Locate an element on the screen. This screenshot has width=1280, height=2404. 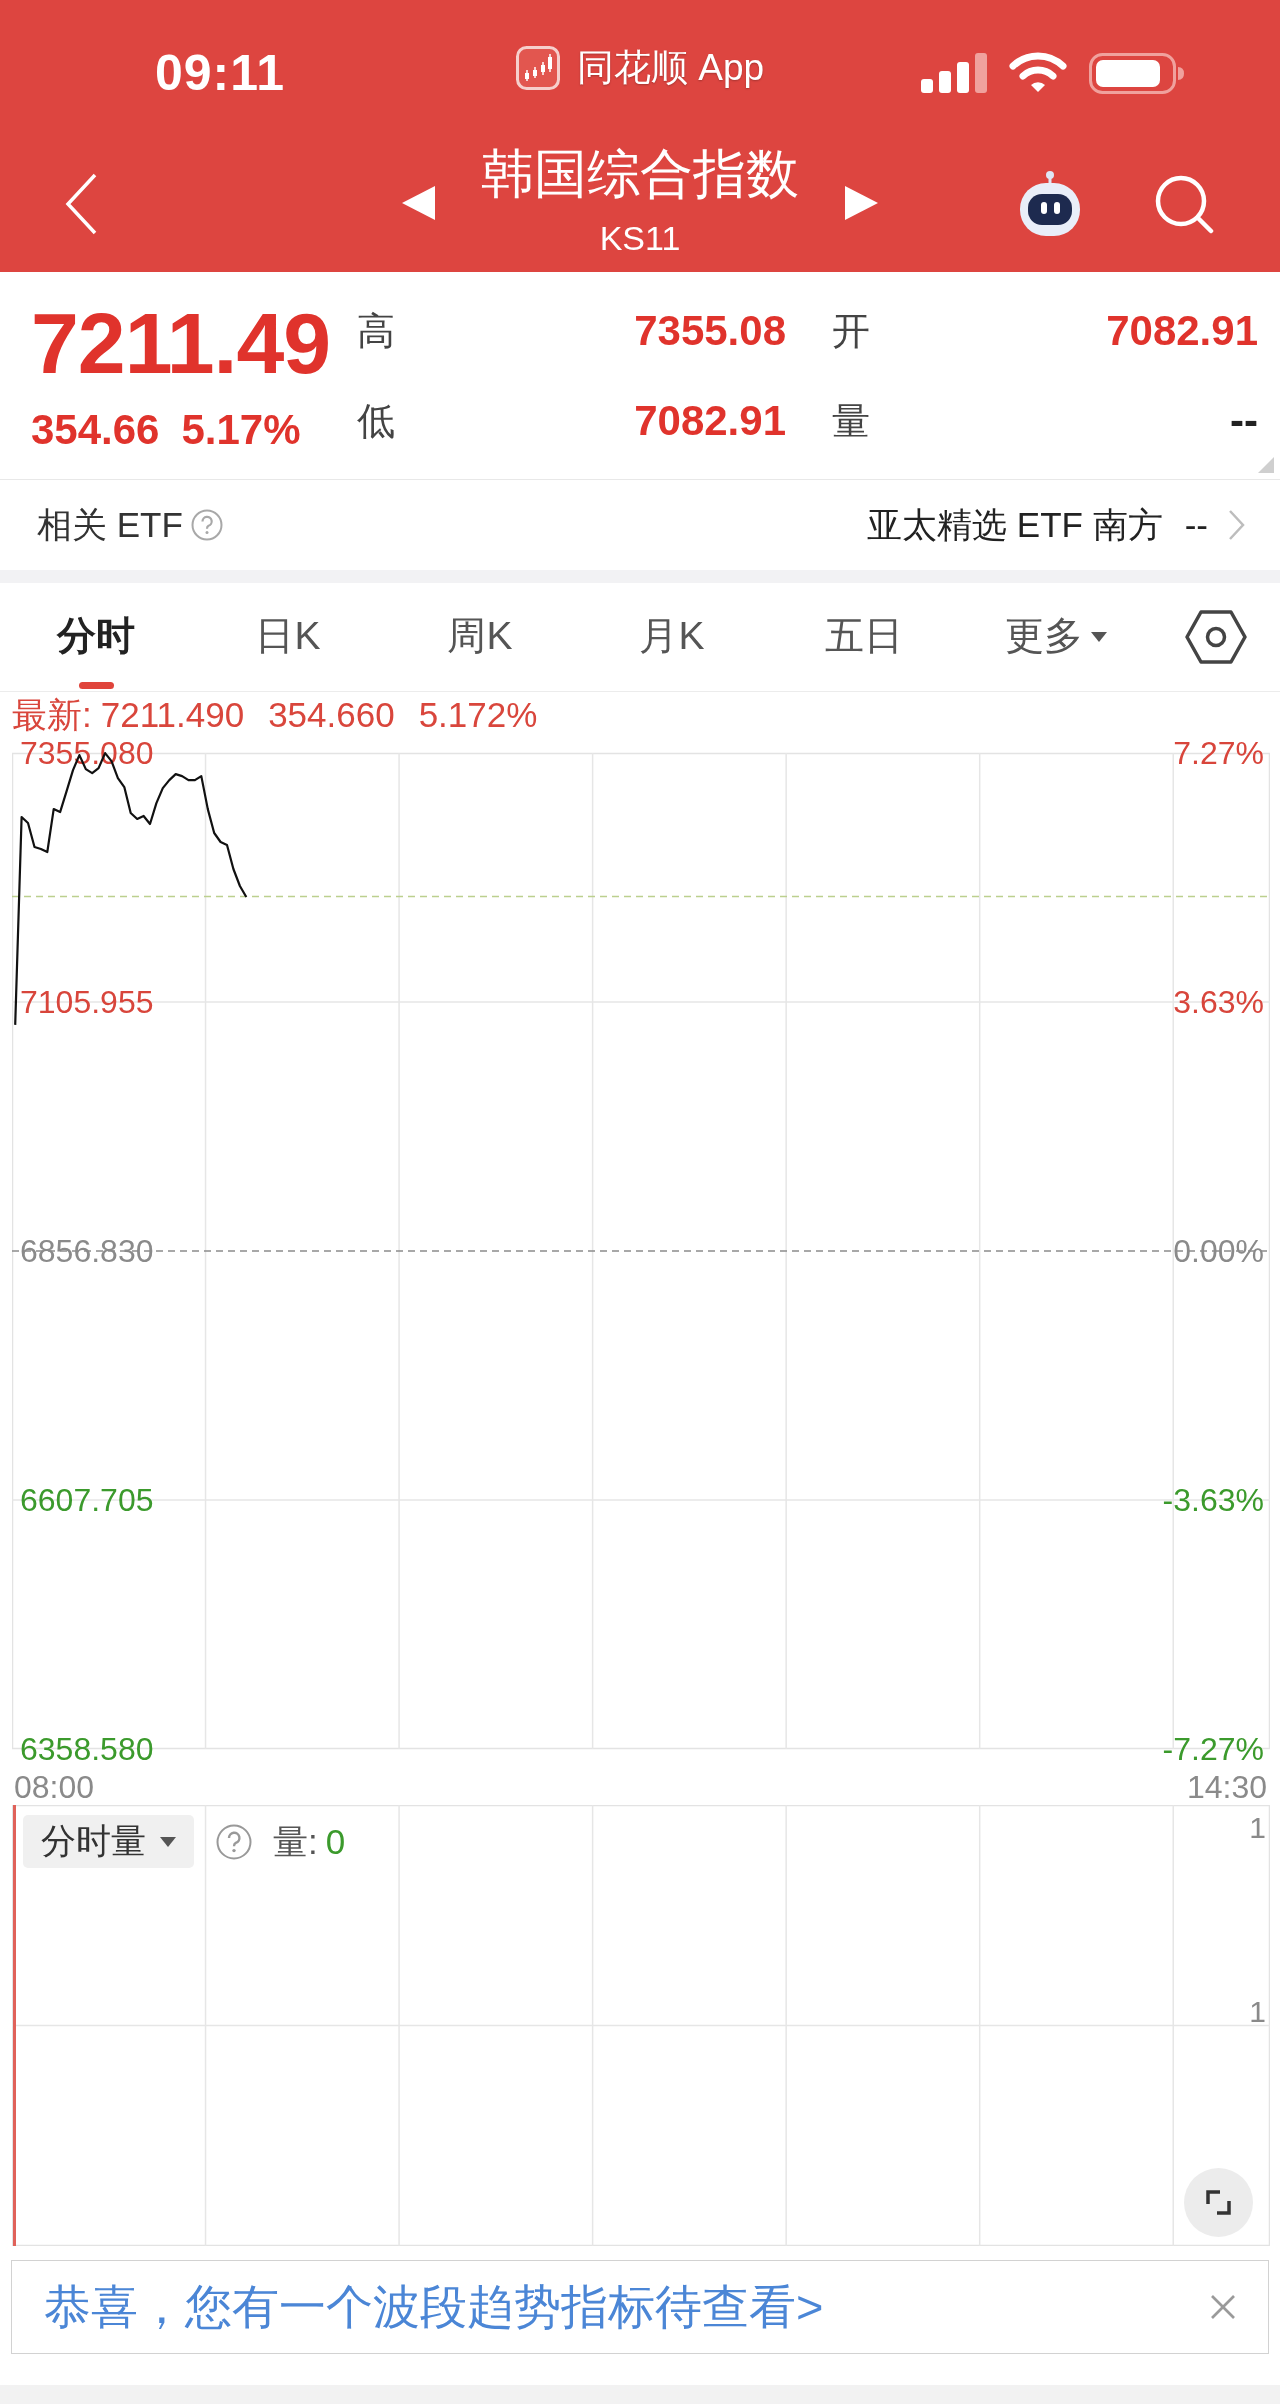
y-axis-label: 6856.830 is located at coordinates (87, 1251).